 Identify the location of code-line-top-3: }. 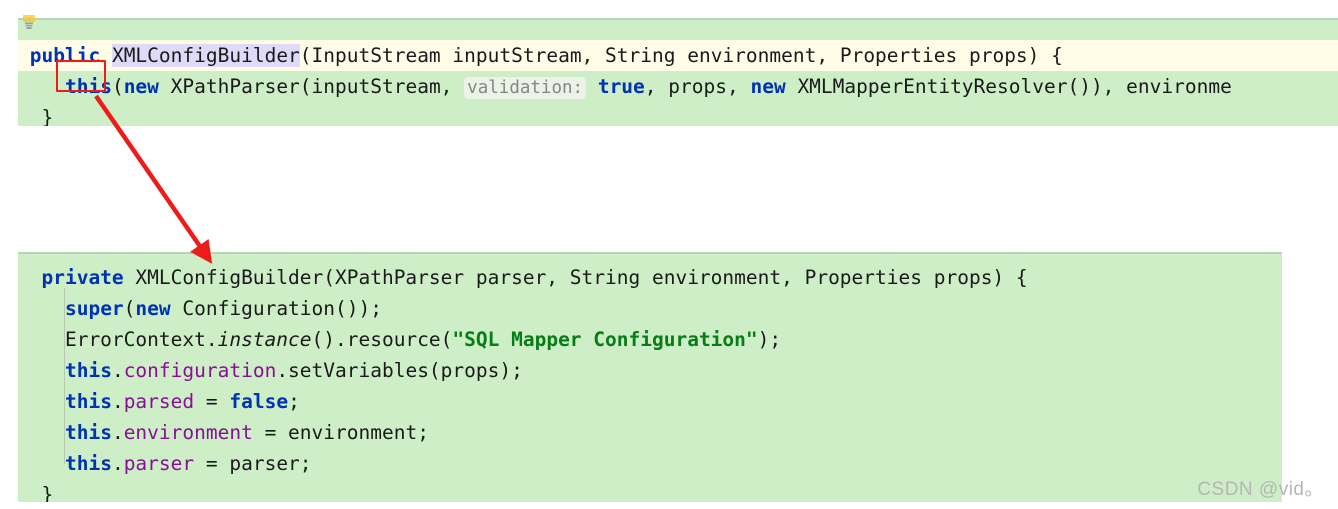
(678, 114).